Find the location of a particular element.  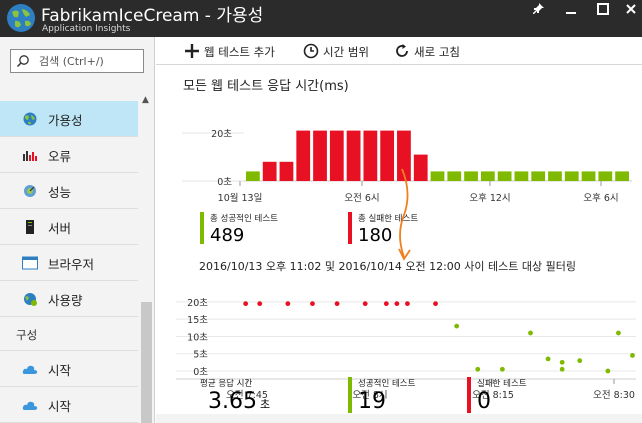

time-range-button: 시간 범위 is located at coordinates (343, 52).